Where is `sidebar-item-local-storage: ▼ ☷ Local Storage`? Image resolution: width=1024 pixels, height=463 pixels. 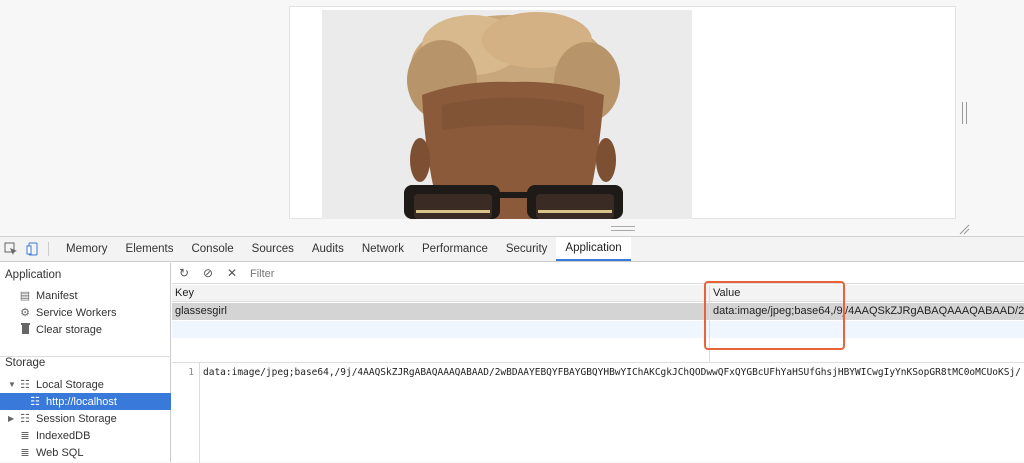 sidebar-item-local-storage: ▼ ☷ Local Storage is located at coordinates (85, 384).